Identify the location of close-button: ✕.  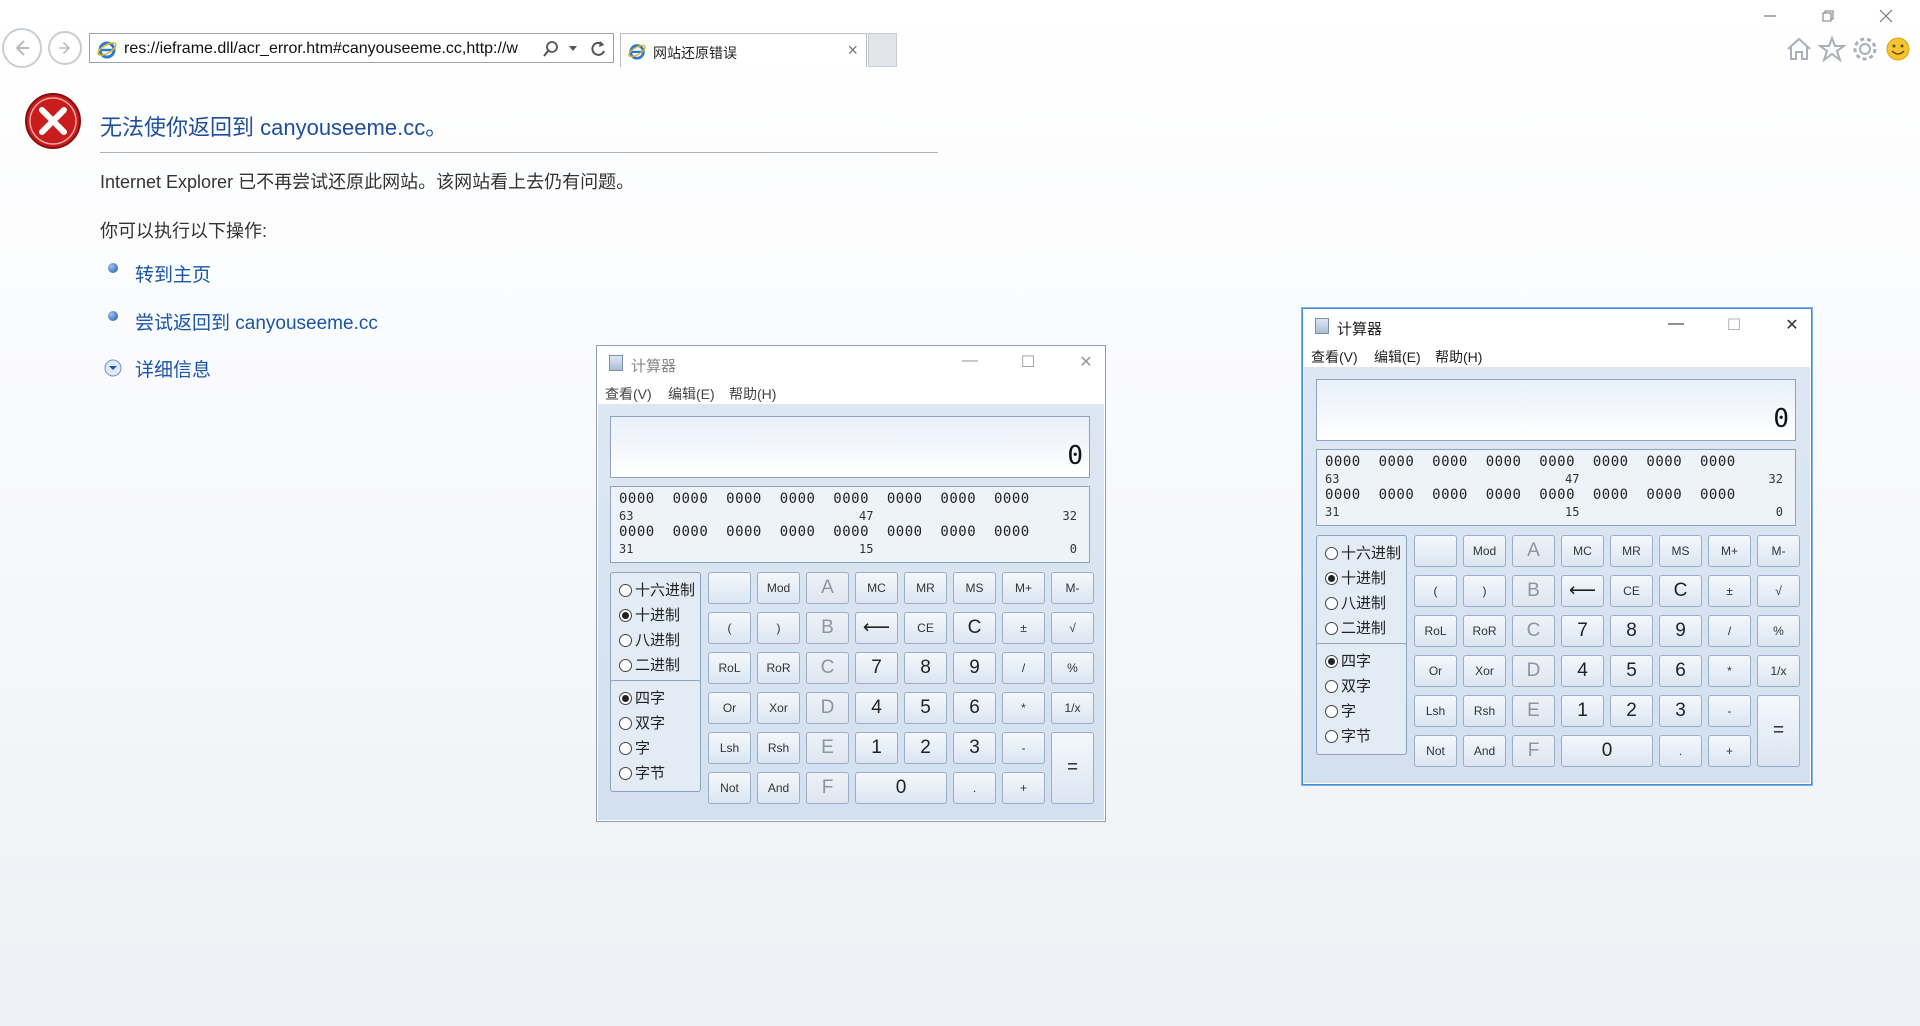
(1086, 362).